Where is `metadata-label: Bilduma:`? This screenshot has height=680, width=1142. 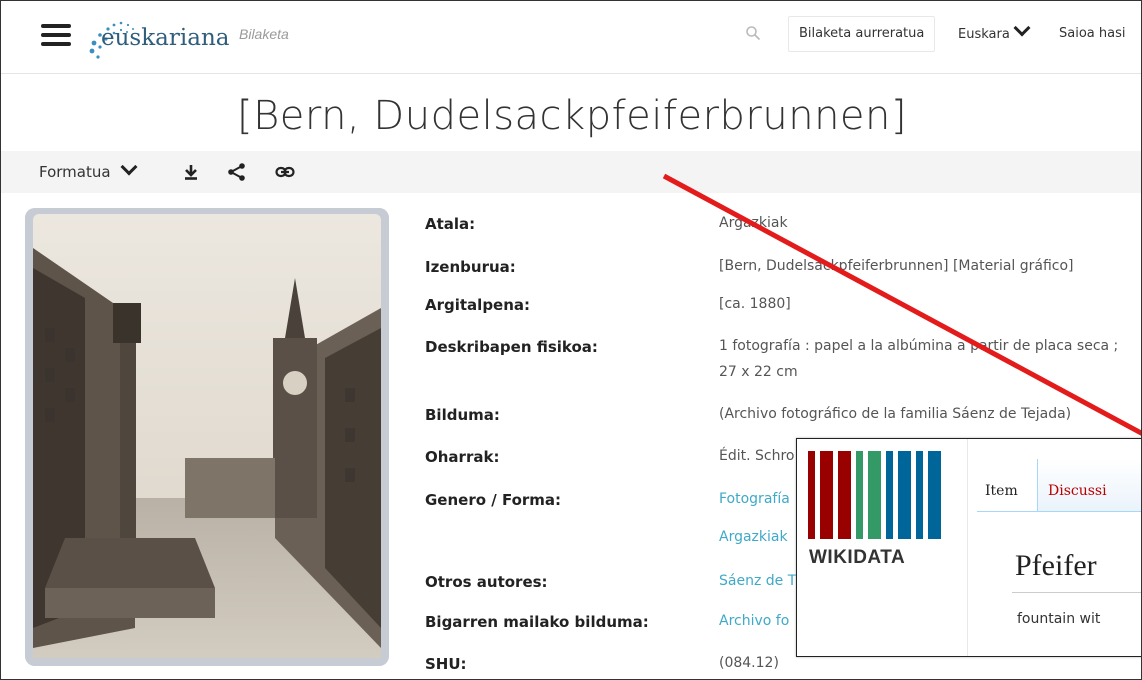 metadata-label: Bilduma: is located at coordinates (462, 415).